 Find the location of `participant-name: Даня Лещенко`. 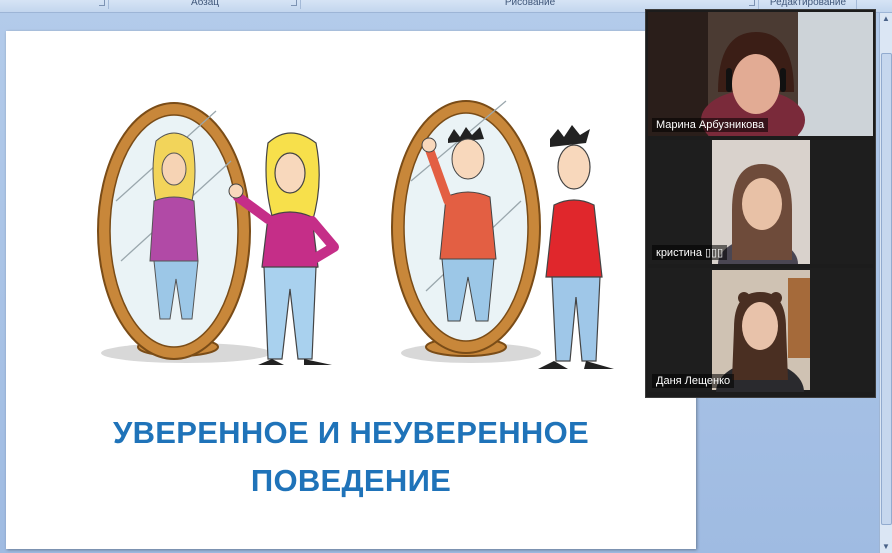

participant-name: Даня Лещенко is located at coordinates (693, 381).